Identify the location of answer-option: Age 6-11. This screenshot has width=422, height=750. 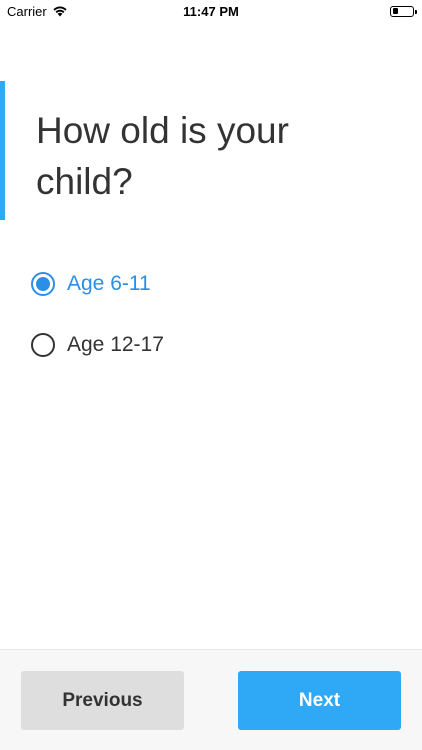
(216, 284).